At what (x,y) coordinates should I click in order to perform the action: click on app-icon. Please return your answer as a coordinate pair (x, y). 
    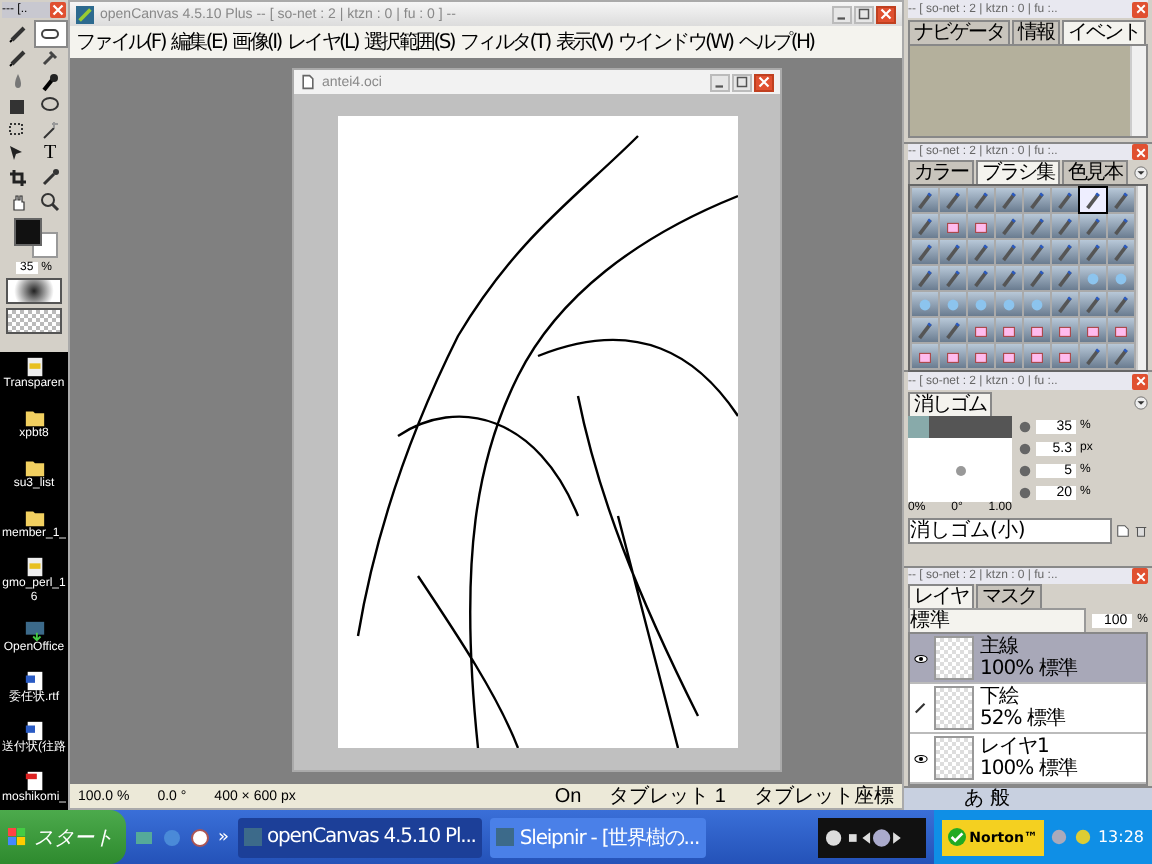
    Looking at the image, I should click on (200, 837).